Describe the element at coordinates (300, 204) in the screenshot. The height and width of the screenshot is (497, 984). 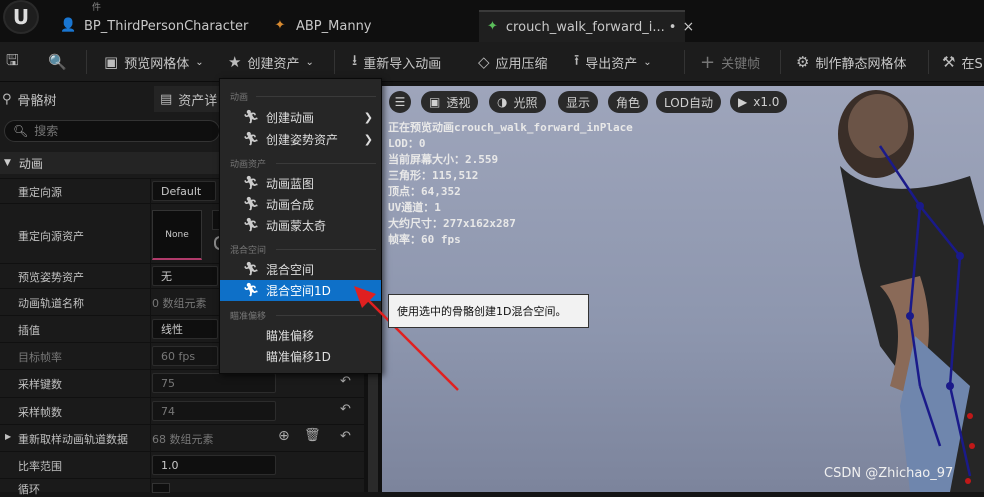
I see `menu-item-anim-composite: 🏃︎ 动画合成` at that location.